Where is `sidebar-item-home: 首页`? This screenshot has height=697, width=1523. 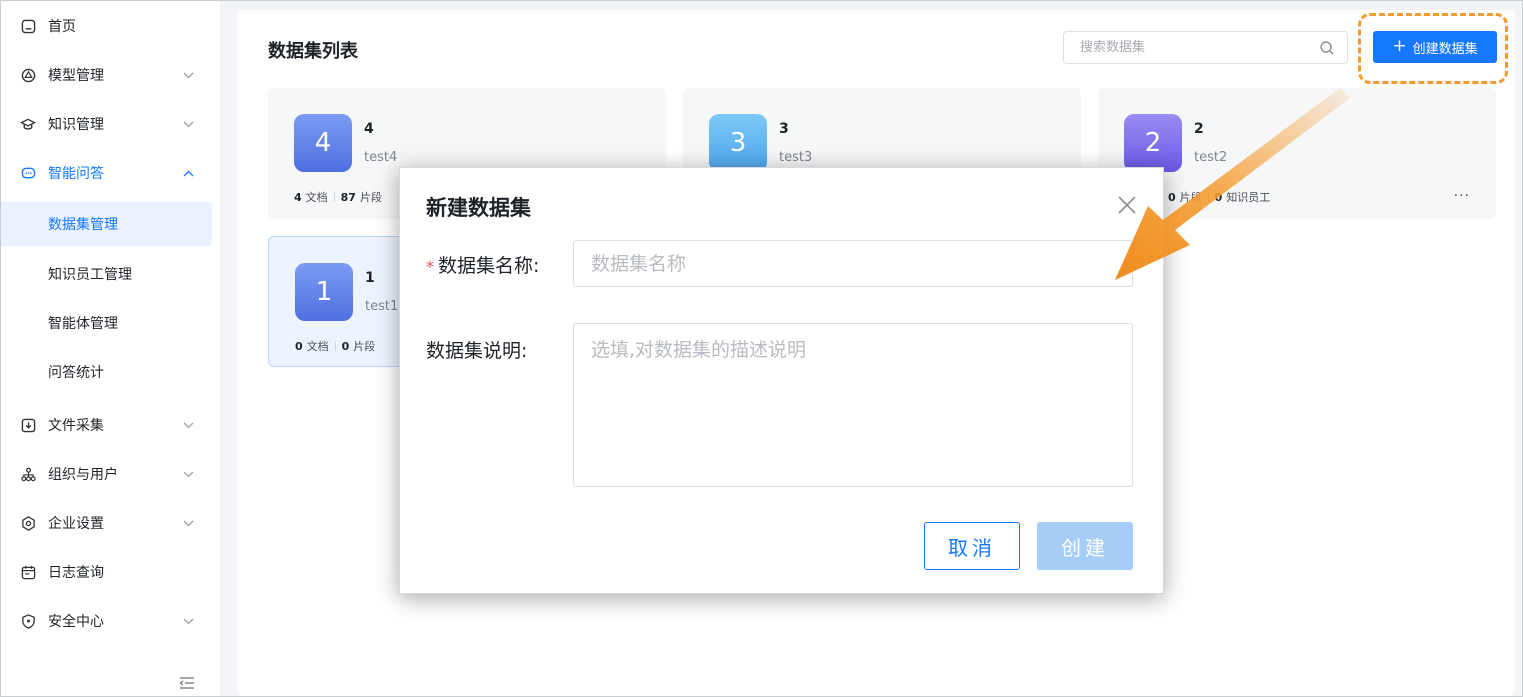 sidebar-item-home: 首页 is located at coordinates (110, 26).